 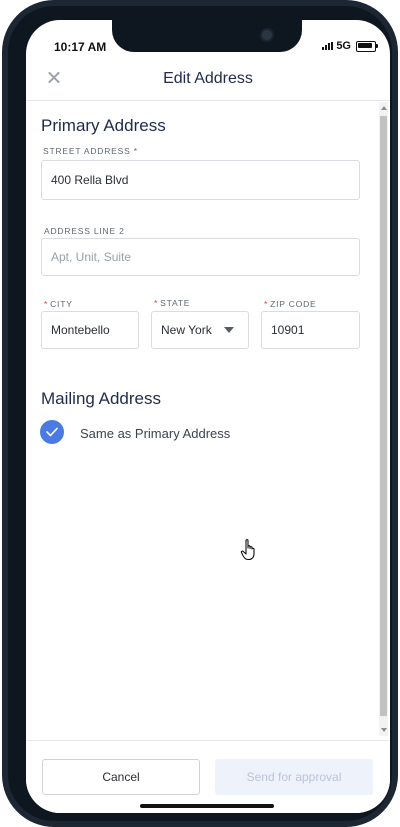 I want to click on caret-down-icon, so click(x=229, y=330).